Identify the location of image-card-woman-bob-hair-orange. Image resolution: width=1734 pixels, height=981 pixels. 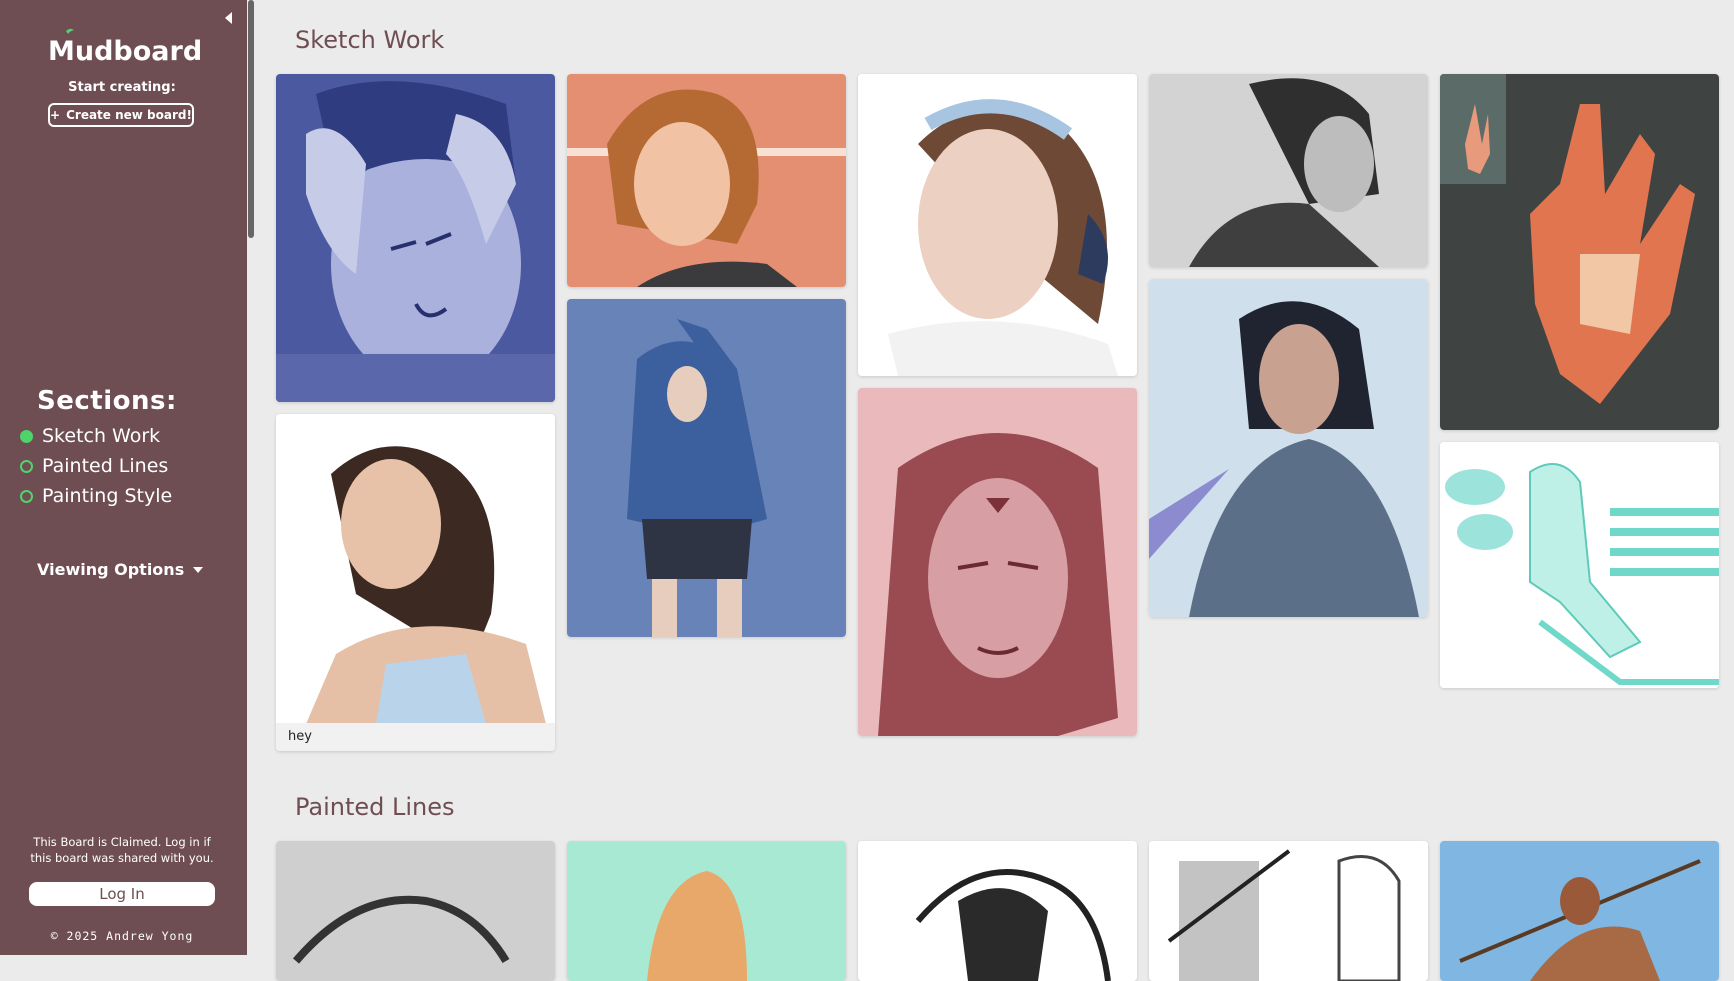
(706, 180).